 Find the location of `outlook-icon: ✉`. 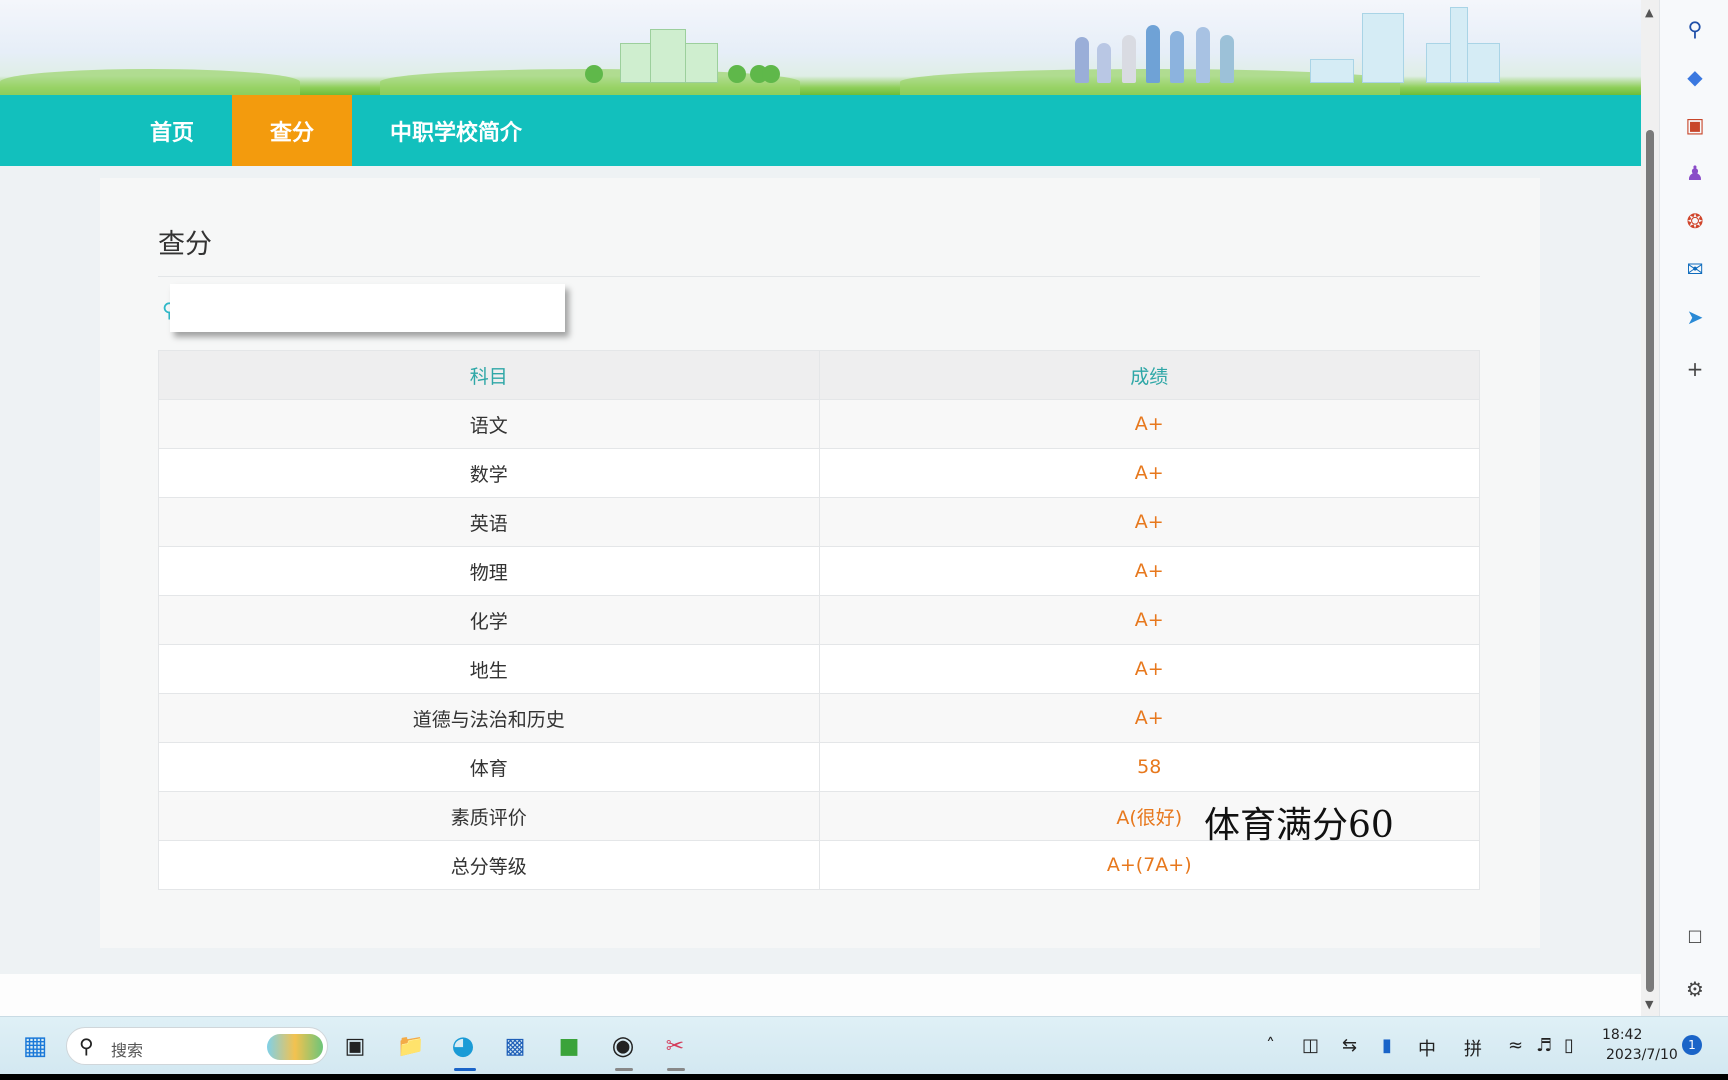

outlook-icon: ✉ is located at coordinates (1695, 269).